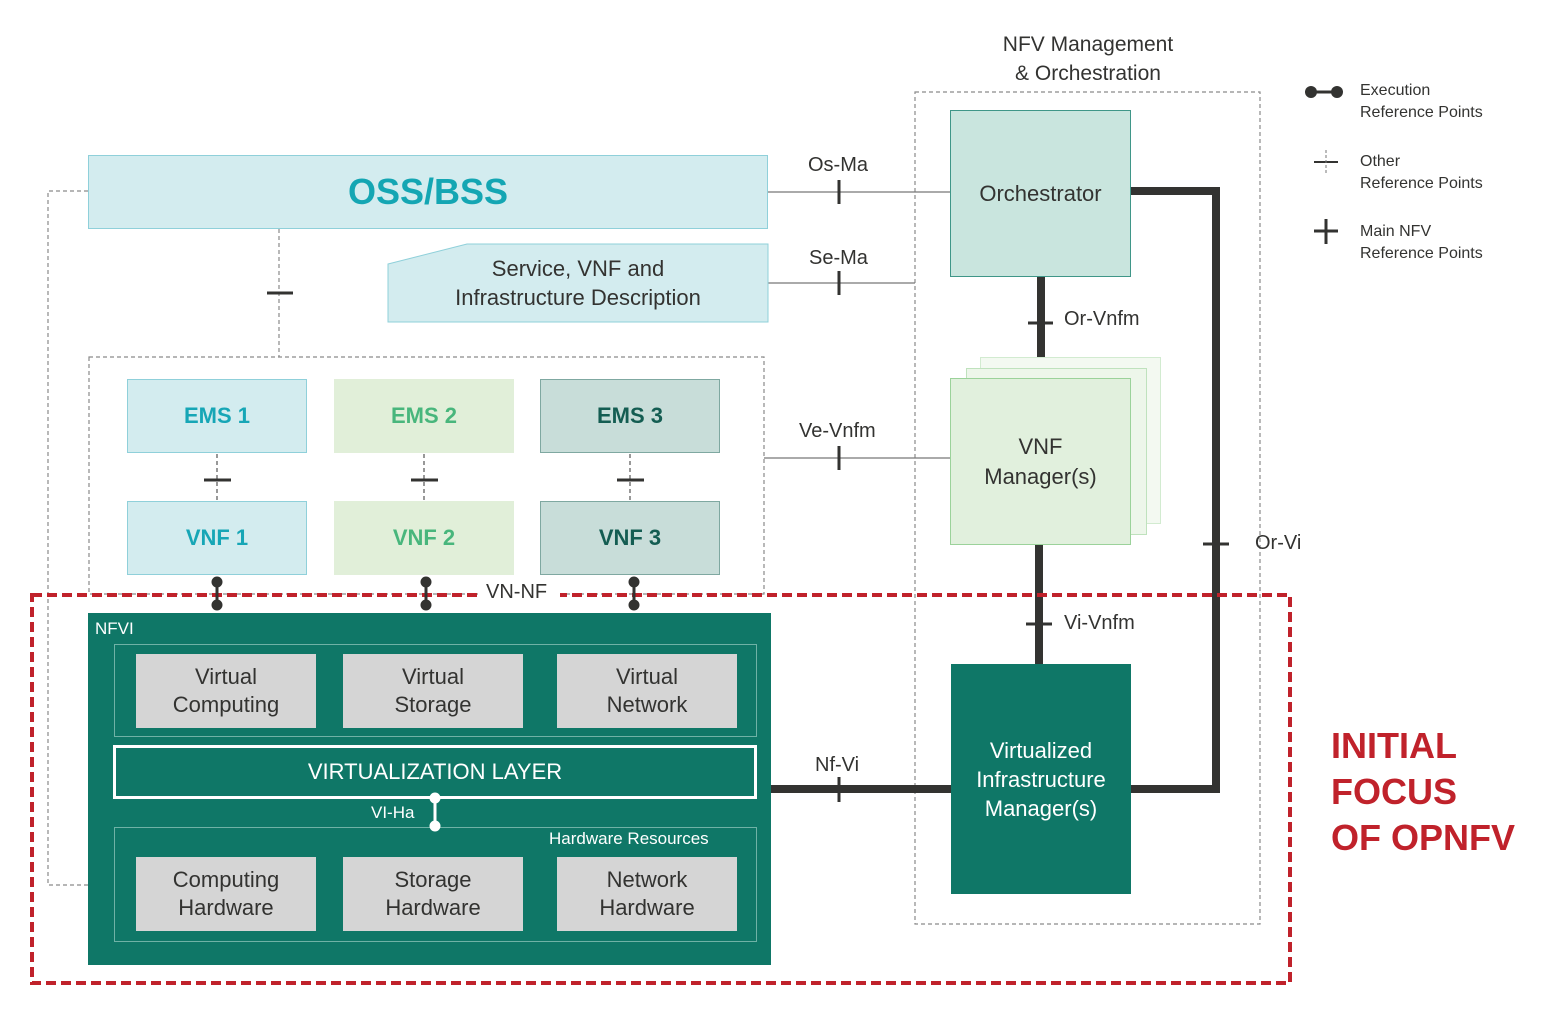 The image size is (1561, 1020). What do you see at coordinates (837, 431) in the screenshot?
I see `ve-vnfm-label: Ve-Vnfm` at bounding box center [837, 431].